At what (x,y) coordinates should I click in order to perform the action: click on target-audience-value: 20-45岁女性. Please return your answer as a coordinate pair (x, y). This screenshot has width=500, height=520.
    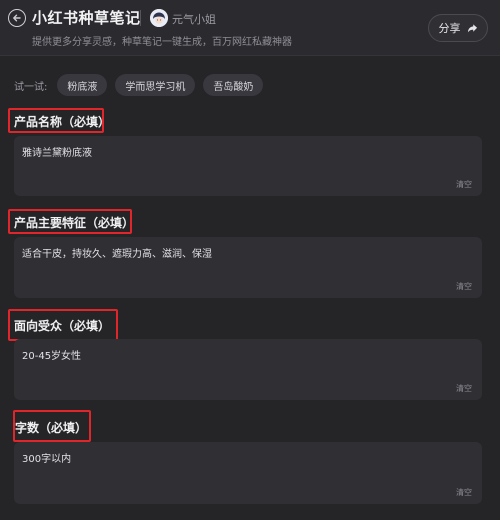
    Looking at the image, I should click on (52, 356).